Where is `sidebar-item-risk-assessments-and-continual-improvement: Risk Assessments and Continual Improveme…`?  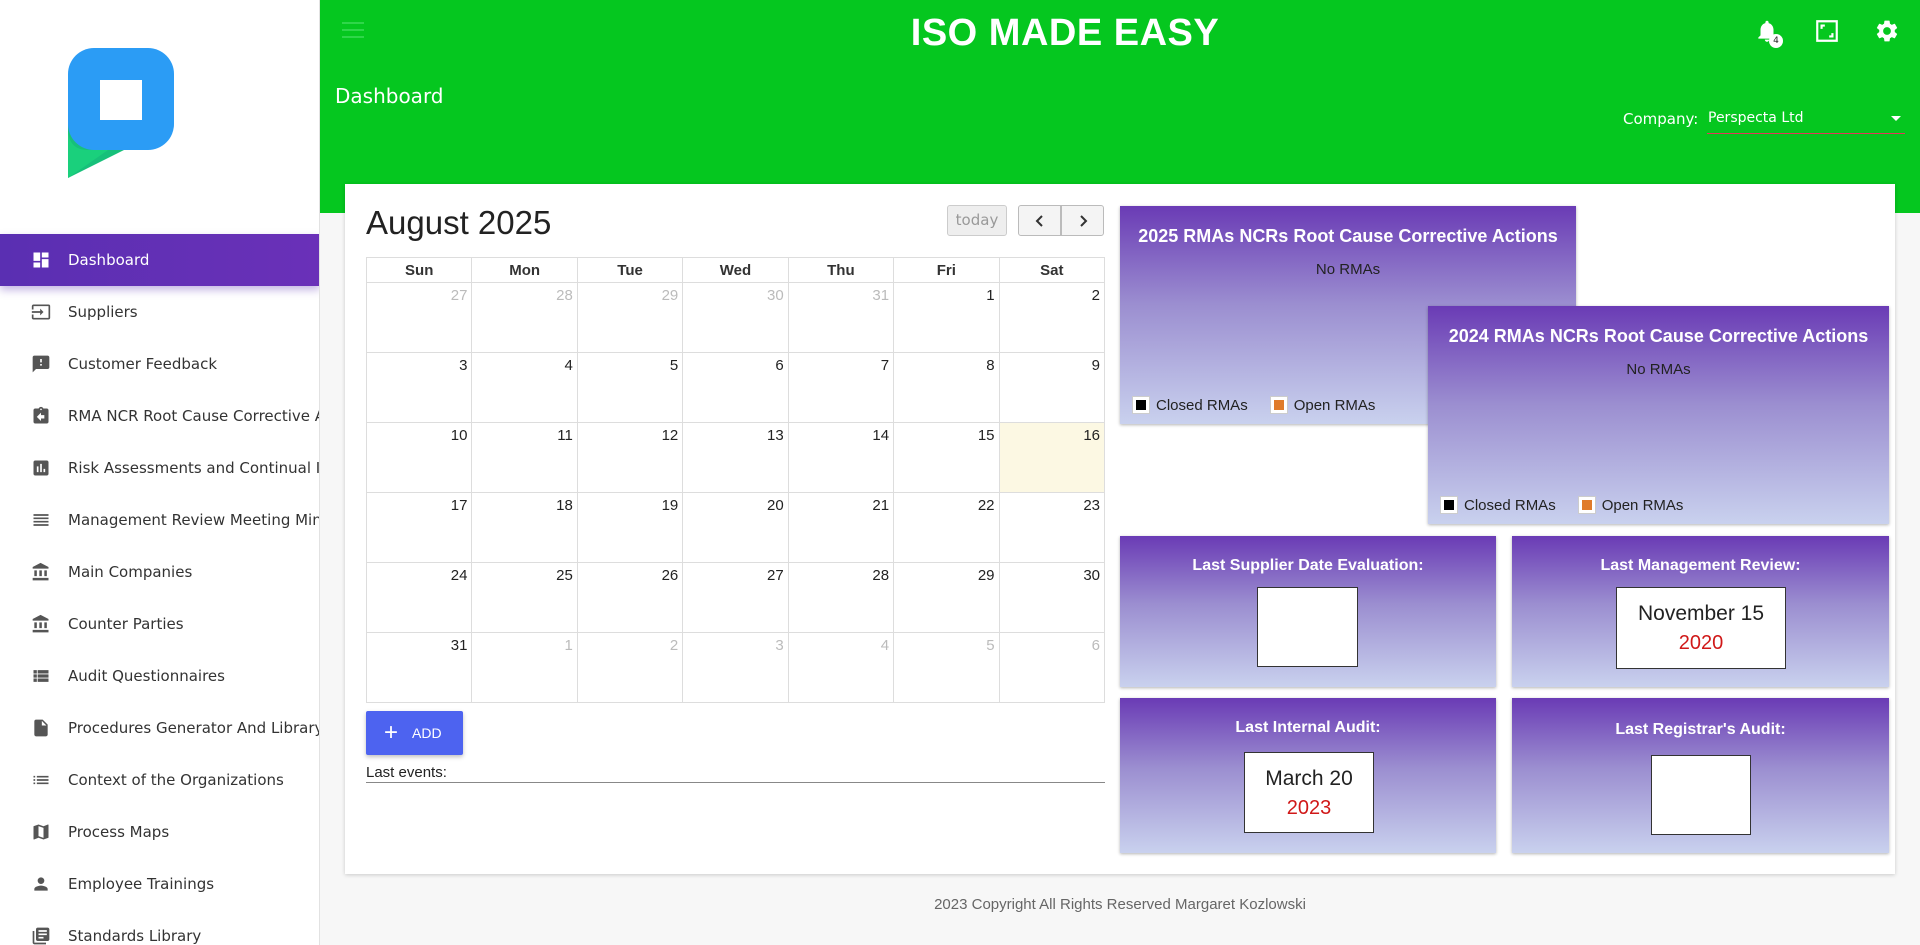 sidebar-item-risk-assessments-and-continual-improvement: Risk Assessments and Continual Improveme… is located at coordinates (159, 468).